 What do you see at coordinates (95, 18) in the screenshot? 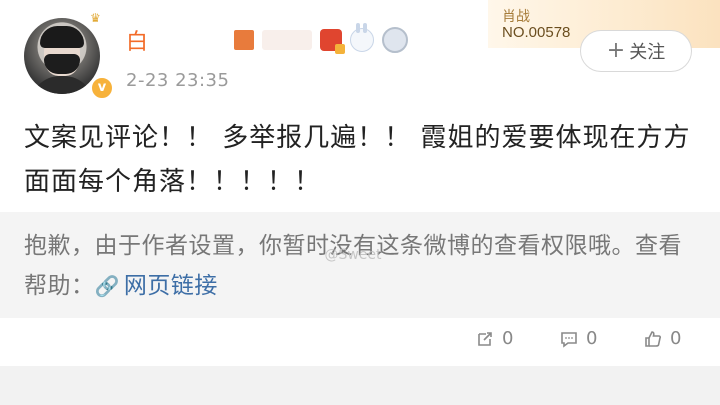
I see `crown-icon: ♛` at bounding box center [95, 18].